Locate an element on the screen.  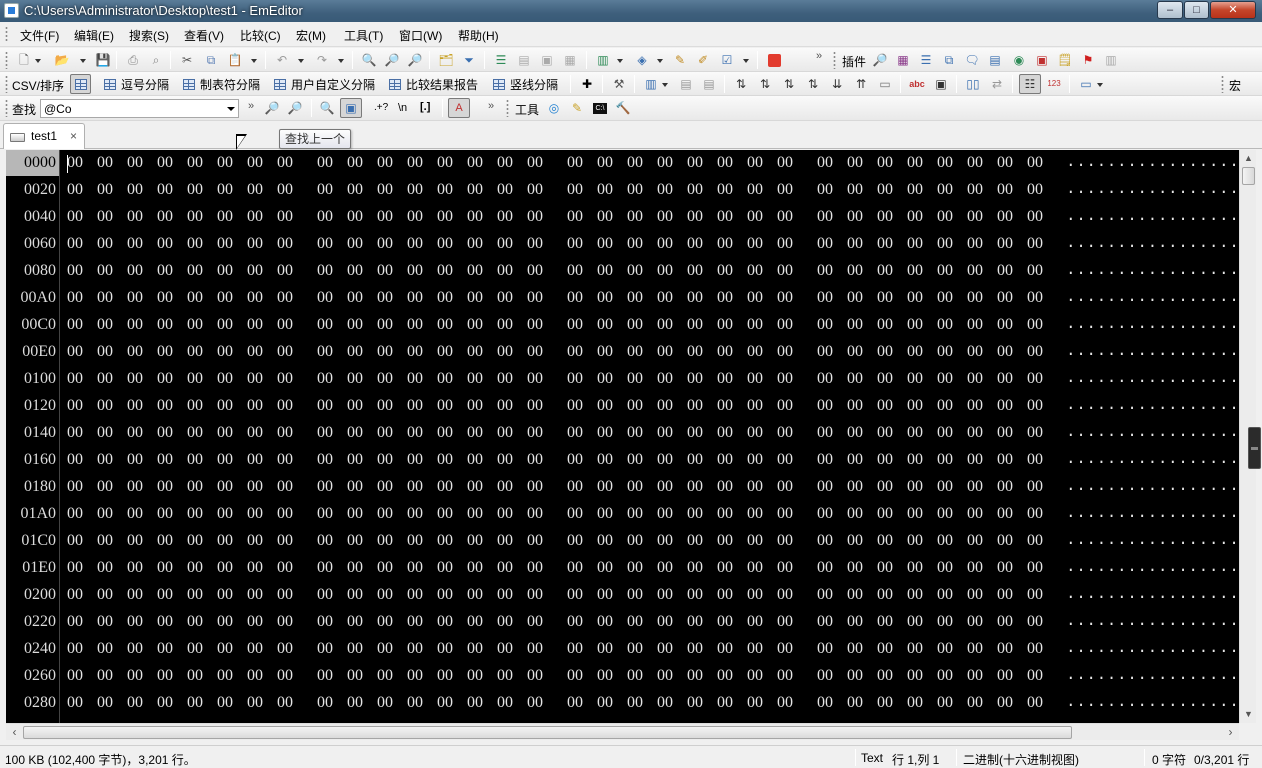
plugin-projects-icon: ▦ is located at coordinates (903, 60).